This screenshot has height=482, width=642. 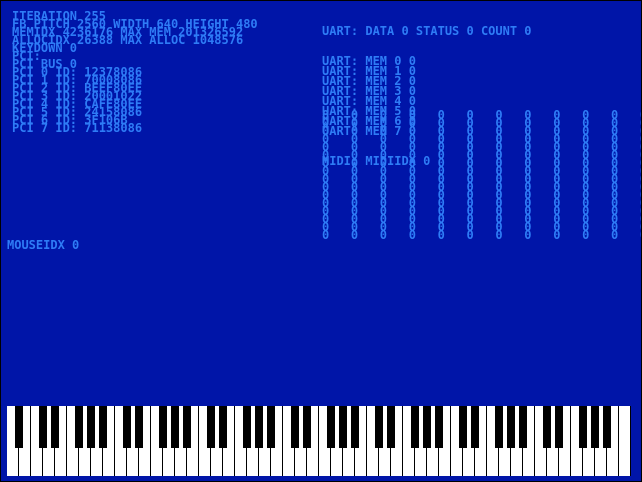 I want to click on log-line: PCI 7 ID: 71138086, so click(x=77, y=128).